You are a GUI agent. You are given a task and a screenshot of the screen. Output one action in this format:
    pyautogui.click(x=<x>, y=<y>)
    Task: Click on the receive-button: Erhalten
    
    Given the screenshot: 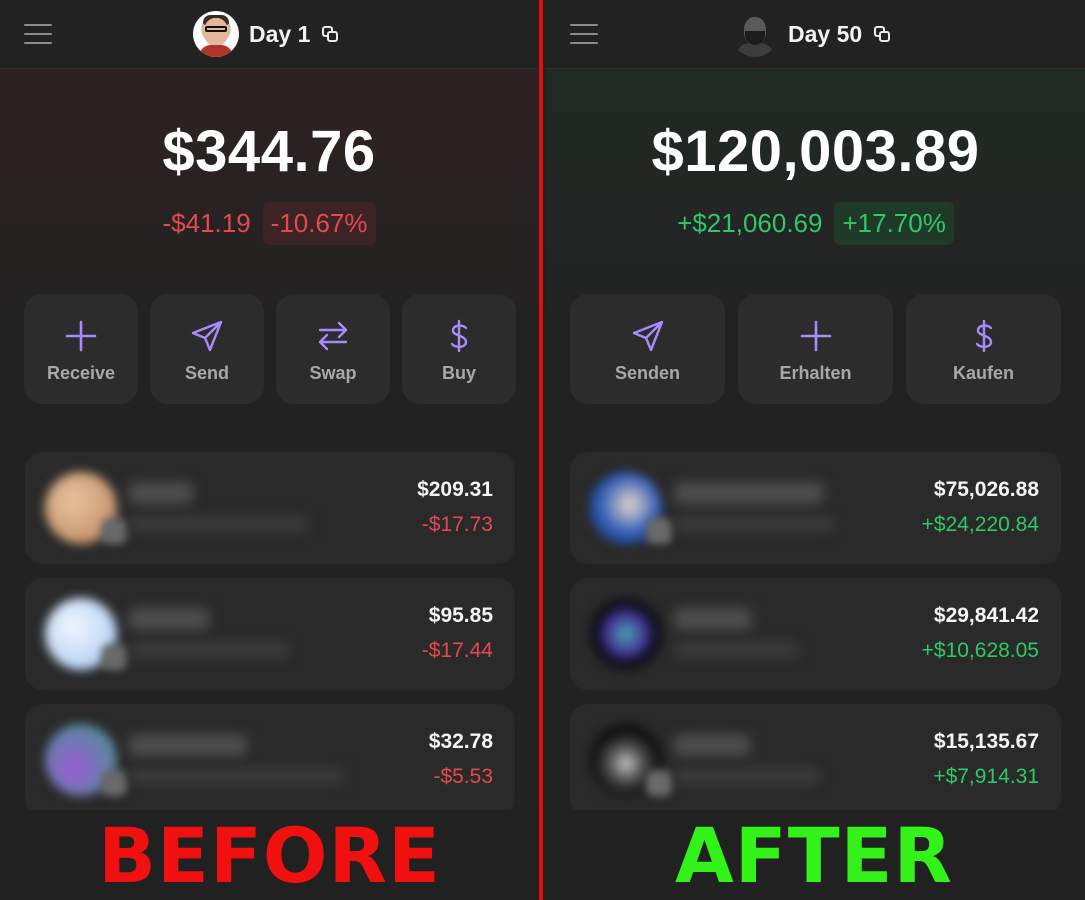 What is the action you would take?
    pyautogui.click(x=815, y=349)
    